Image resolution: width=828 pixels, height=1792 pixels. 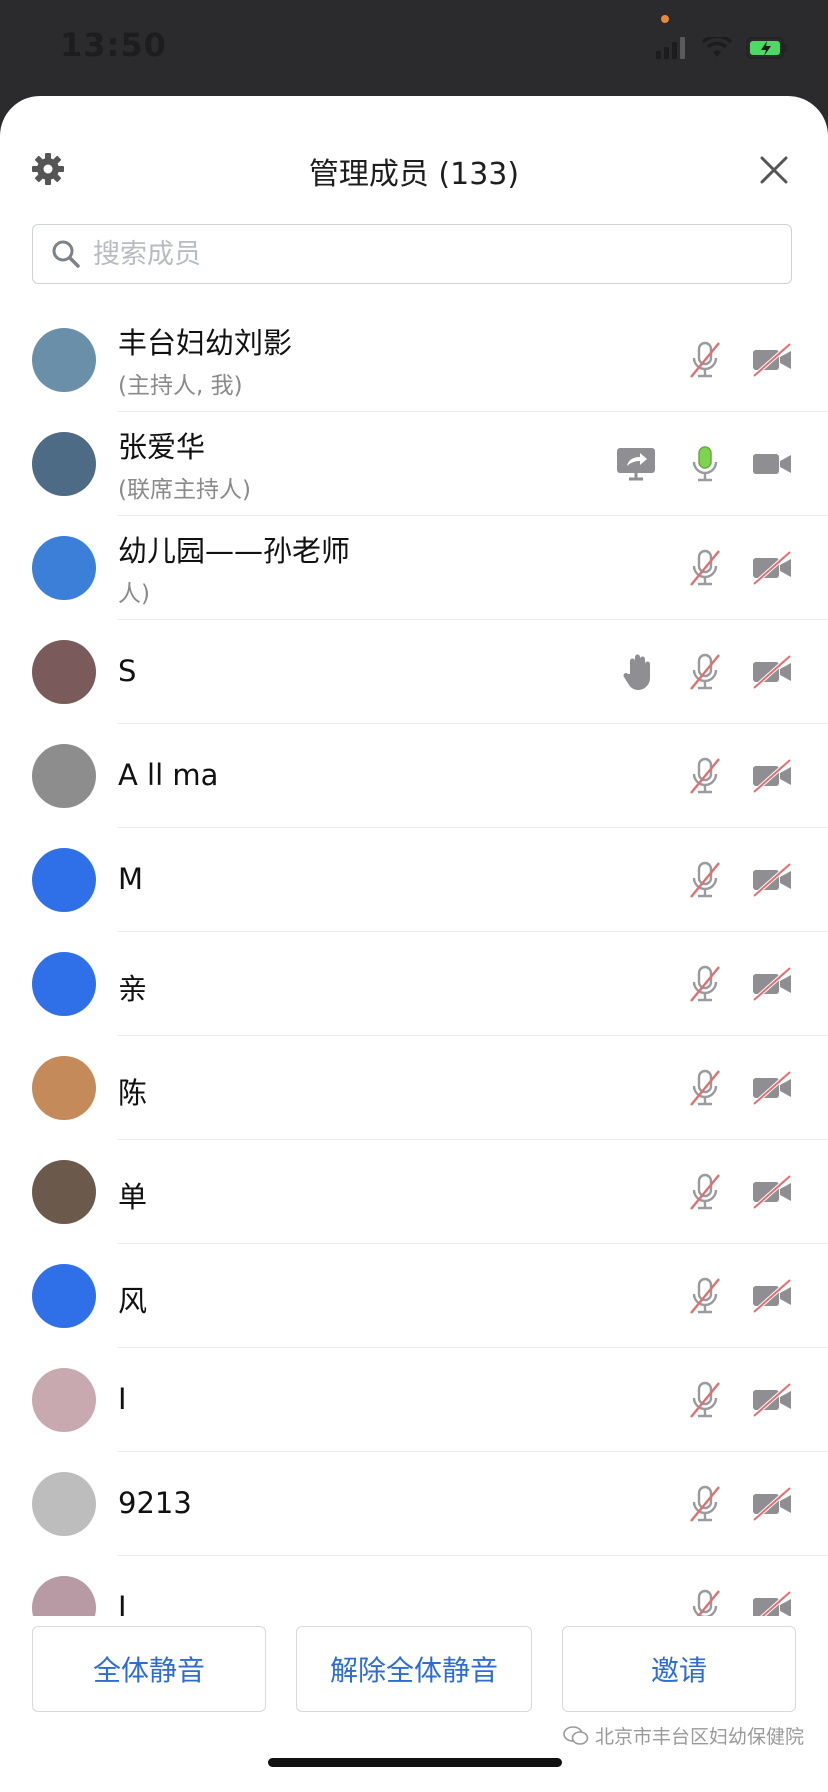 I want to click on member-name: 幼儿园——孙老师, so click(x=234, y=551).